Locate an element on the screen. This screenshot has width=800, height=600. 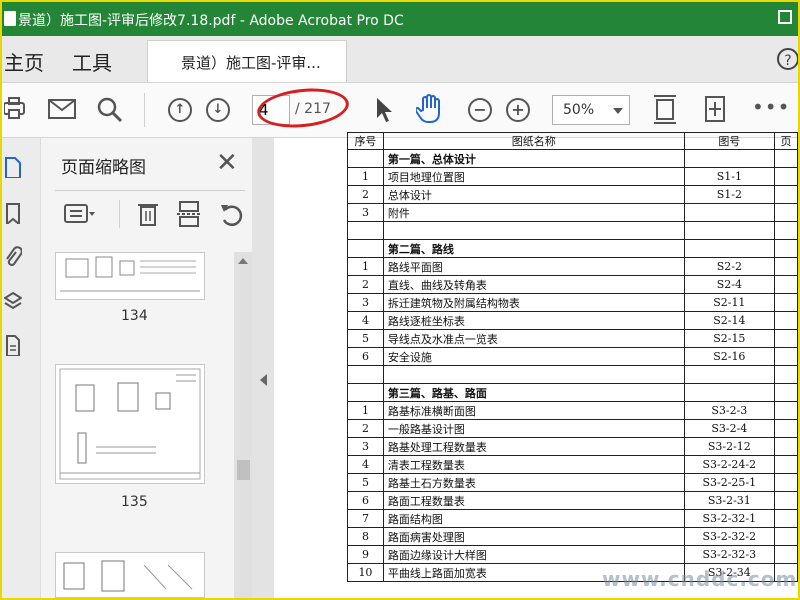
delete-icon is located at coordinates (148, 214).